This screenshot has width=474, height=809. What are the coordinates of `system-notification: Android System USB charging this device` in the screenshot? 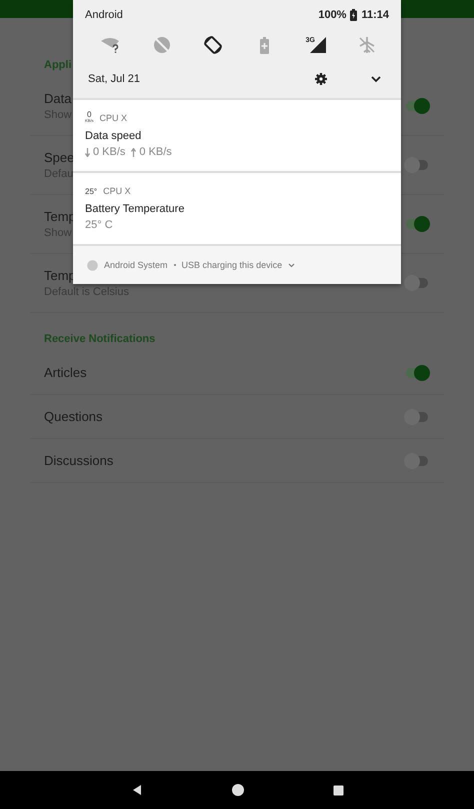 It's located at (237, 265).